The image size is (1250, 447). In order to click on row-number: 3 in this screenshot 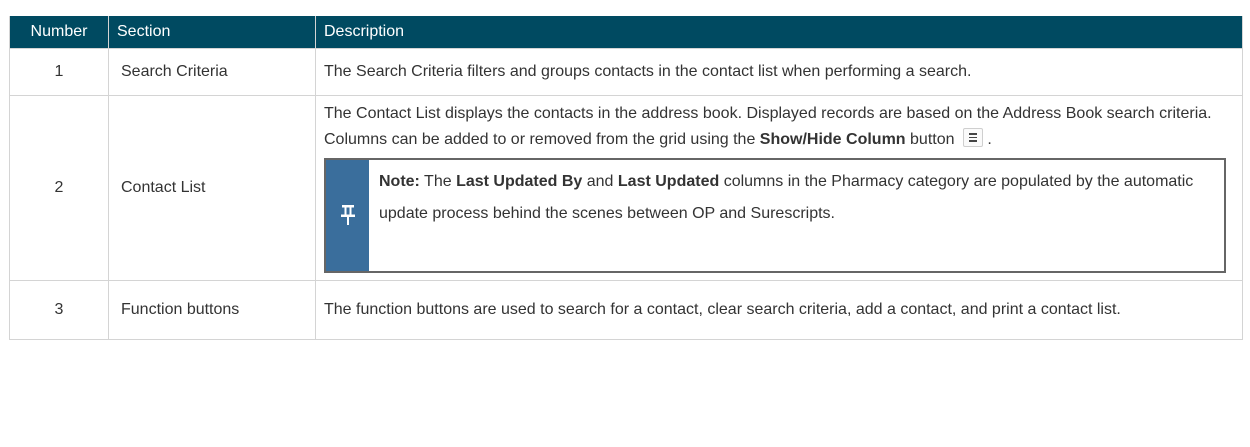, I will do `click(59, 309)`.